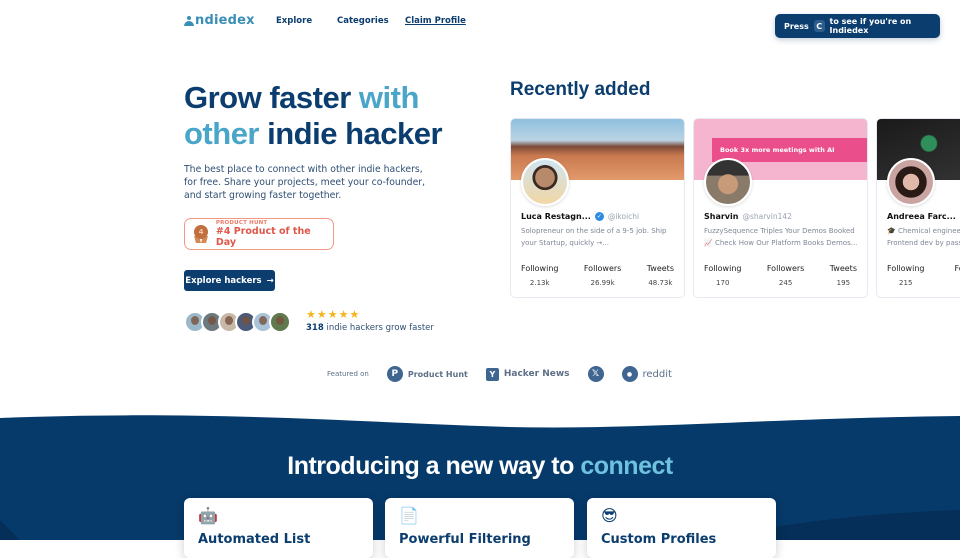 This screenshot has height=558, width=960. What do you see at coordinates (479, 528) in the screenshot?
I see `feature-card: 📄 Powerful Filtering` at bounding box center [479, 528].